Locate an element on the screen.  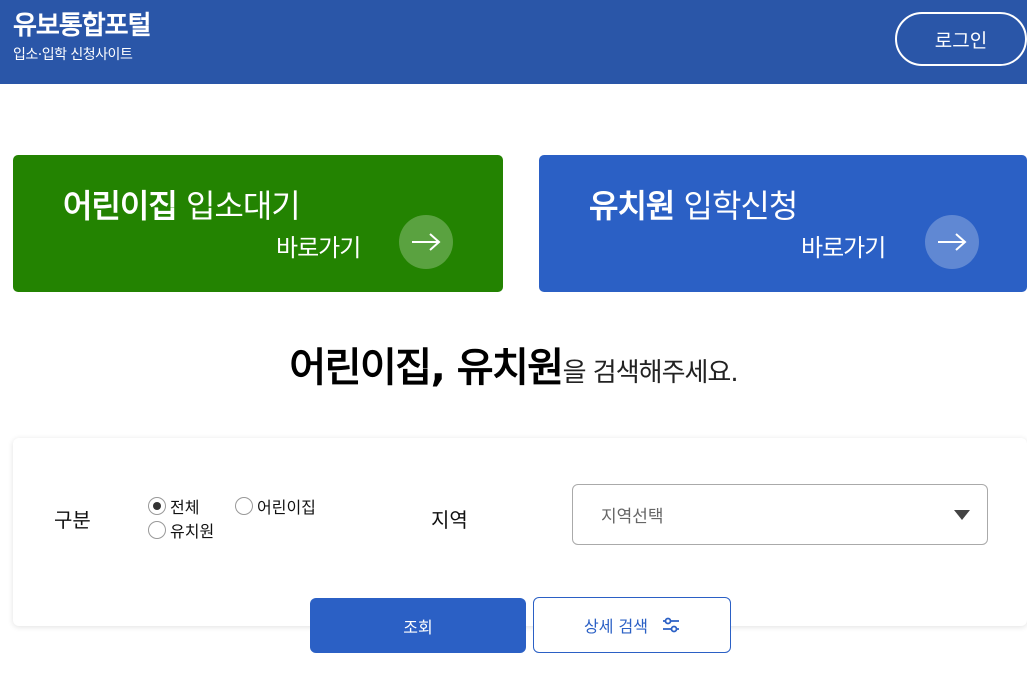
radio-daycare-dot is located at coordinates (244, 506).